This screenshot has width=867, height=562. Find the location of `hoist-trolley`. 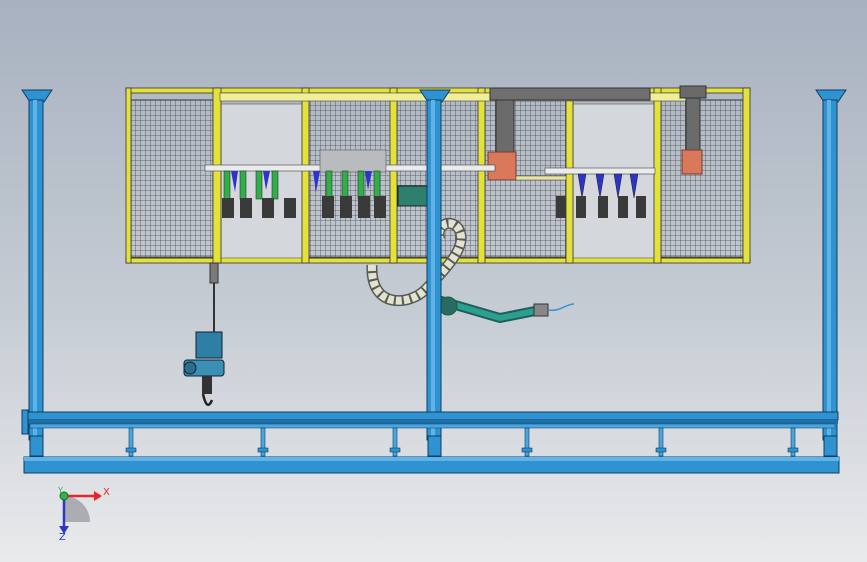

hoist-trolley is located at coordinates (214, 273).